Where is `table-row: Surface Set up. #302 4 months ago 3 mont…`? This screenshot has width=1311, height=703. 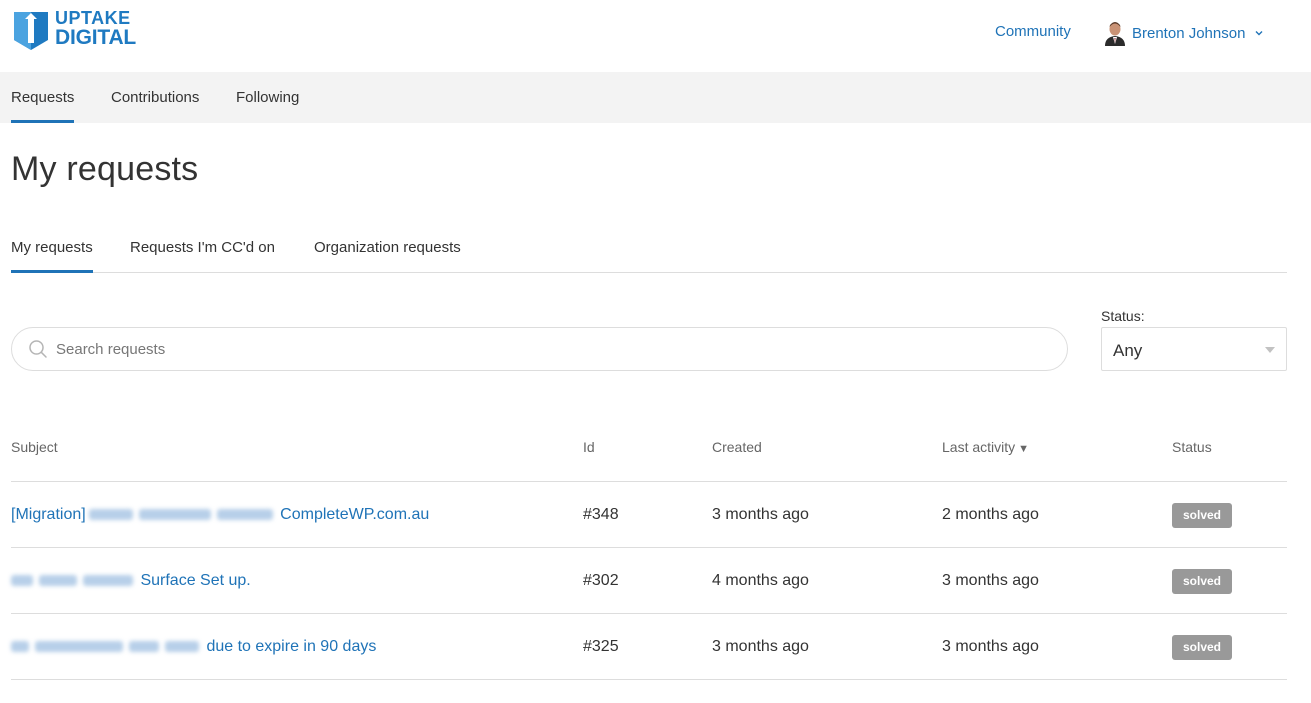 table-row: Surface Set up. #302 4 months ago 3 mont… is located at coordinates (649, 581).